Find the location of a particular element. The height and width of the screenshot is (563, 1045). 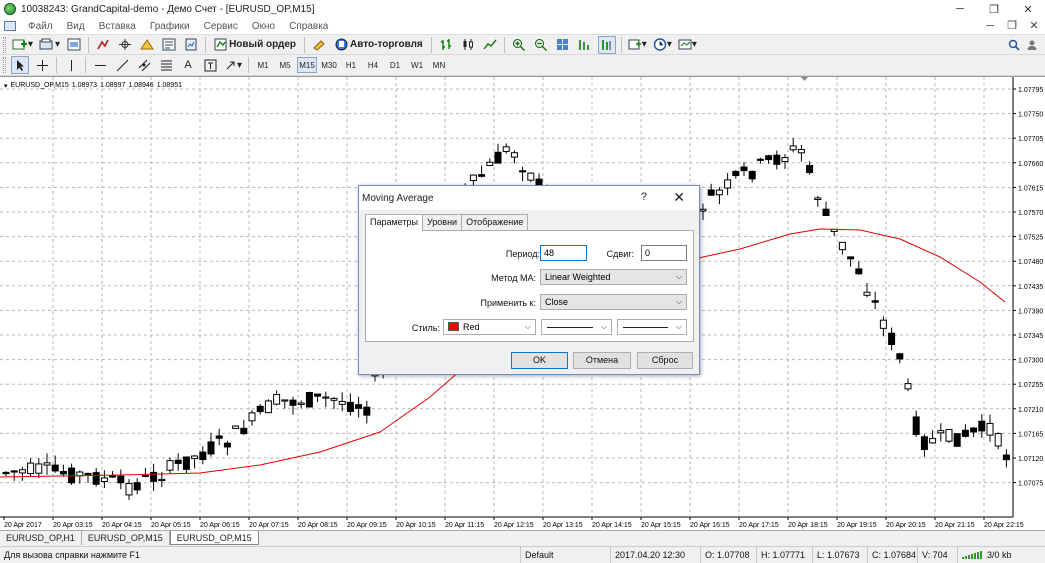

zoom-in-icon is located at coordinates (519, 45).